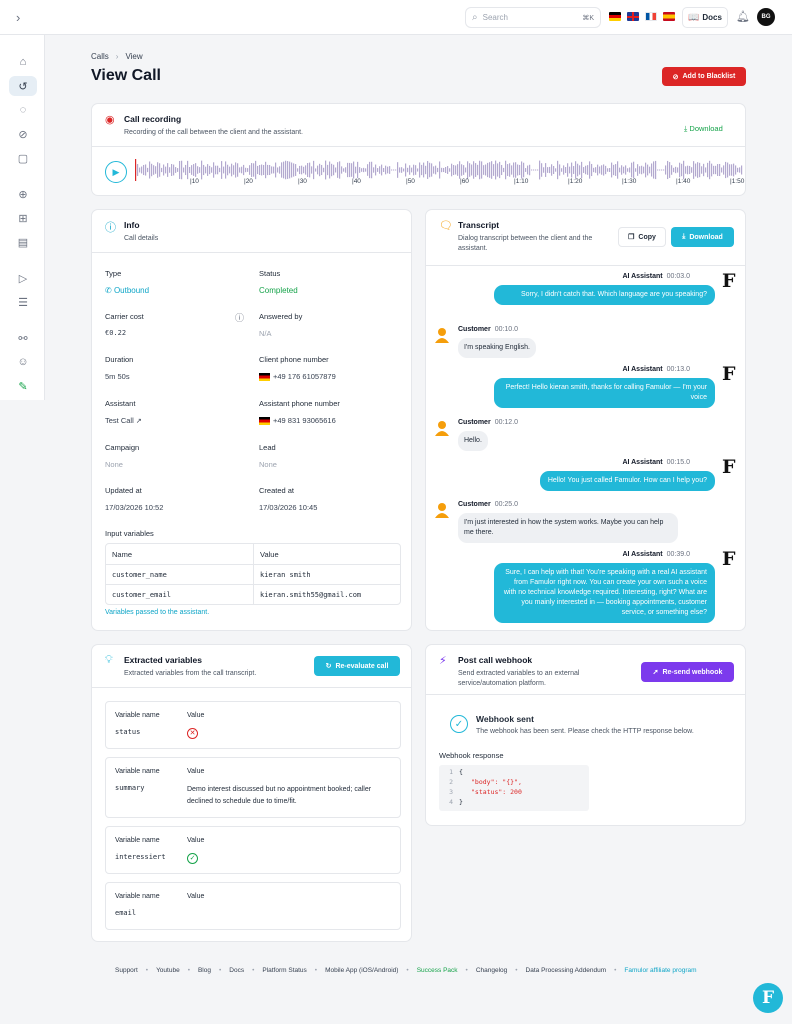  What do you see at coordinates (23, 338) in the screenshot?
I see `workflow-icon: ⚯` at bounding box center [23, 338].